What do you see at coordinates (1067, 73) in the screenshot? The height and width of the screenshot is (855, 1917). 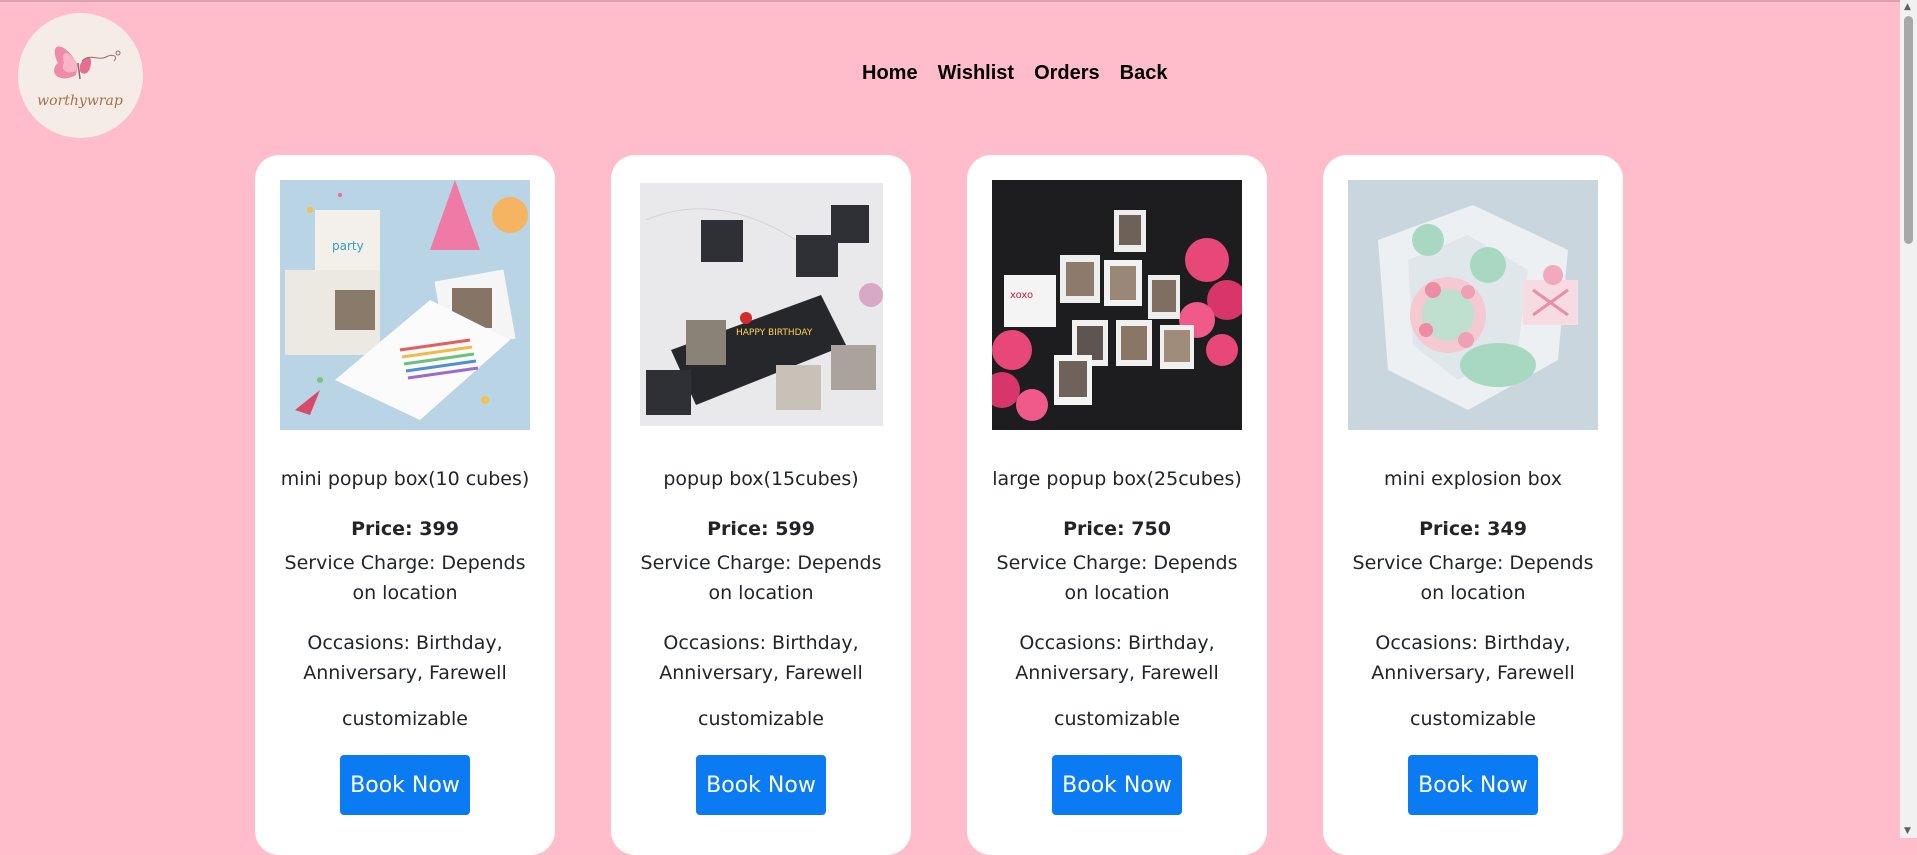 I see `nav-orders-link: Orders` at bounding box center [1067, 73].